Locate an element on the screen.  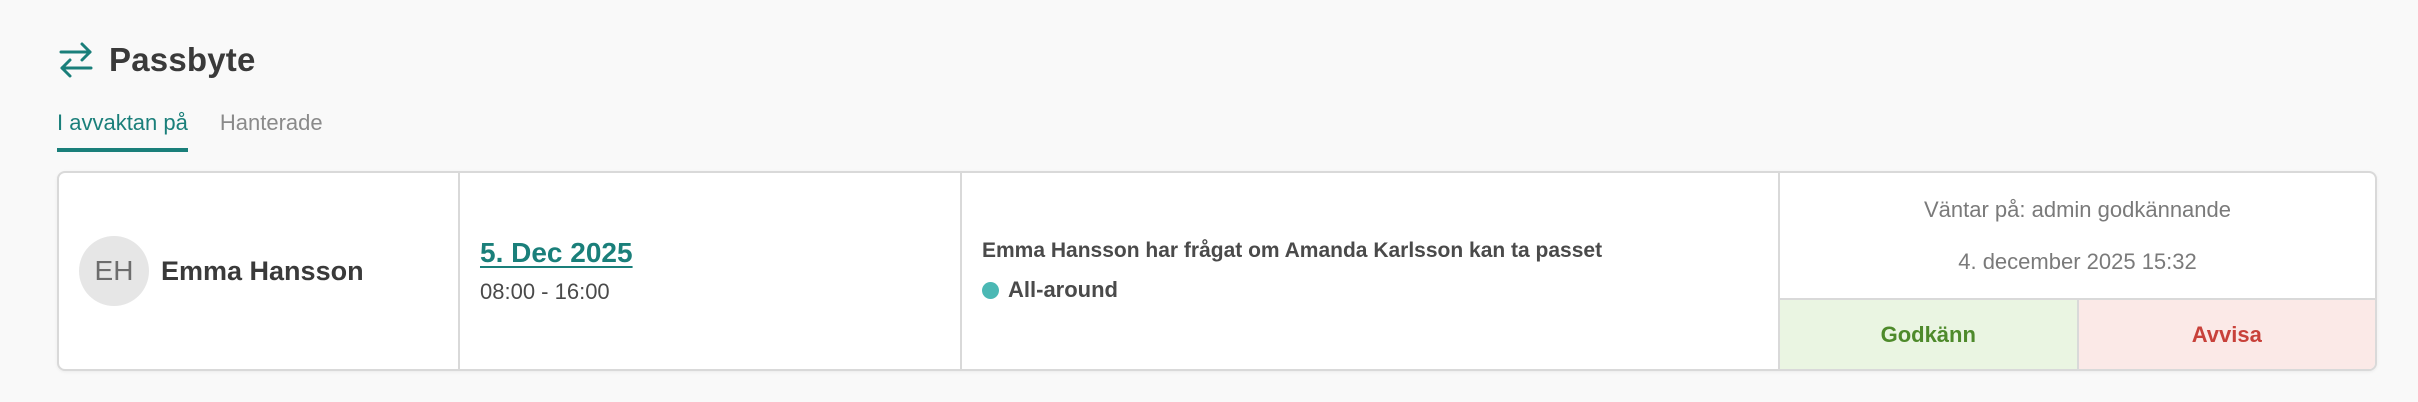
requester-cell: EH Emma Hansson is located at coordinates (259, 271).